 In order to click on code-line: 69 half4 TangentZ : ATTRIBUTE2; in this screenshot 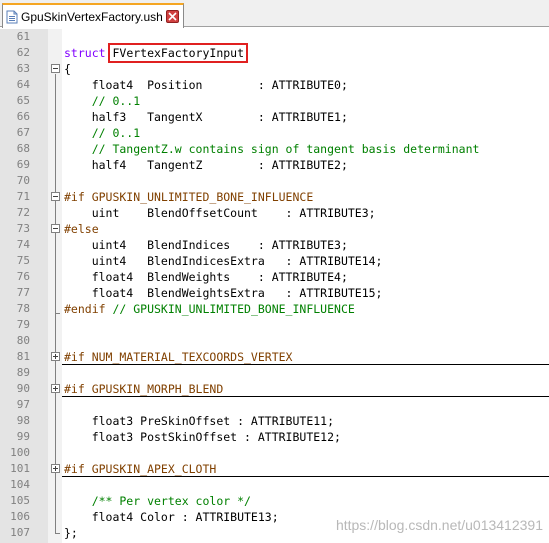, I will do `click(274, 165)`.